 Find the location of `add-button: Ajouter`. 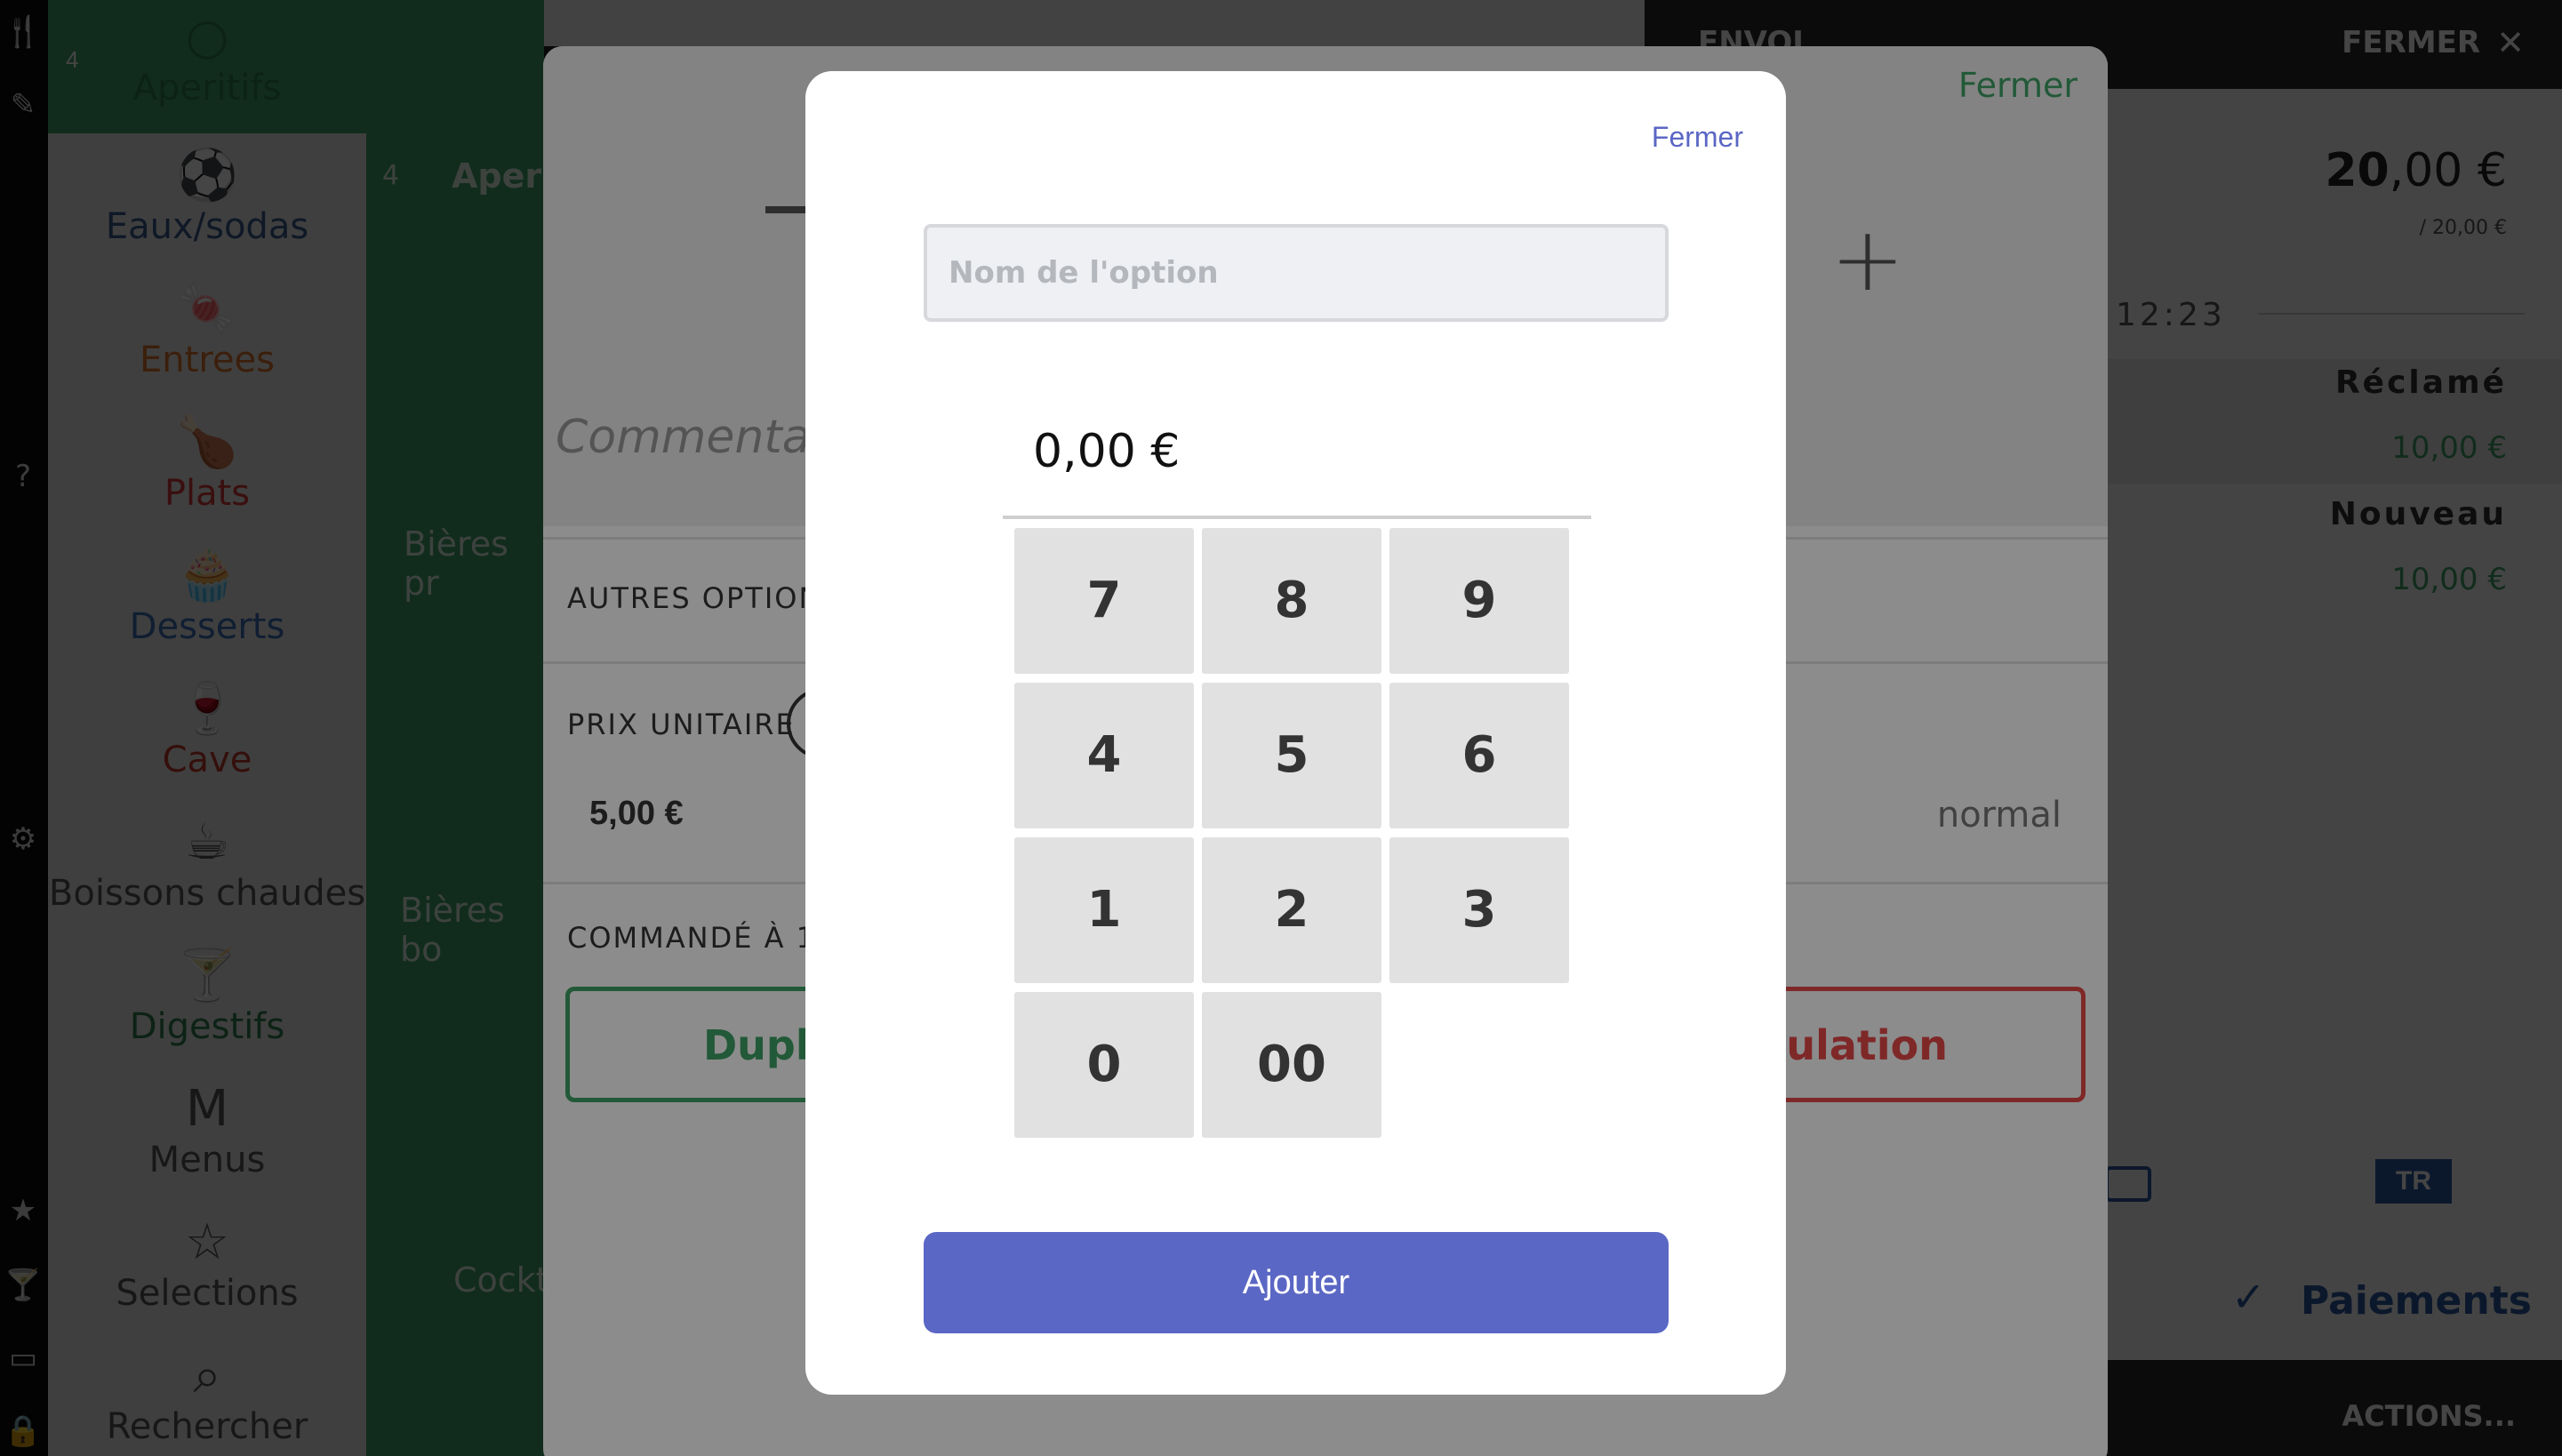

add-button: Ajouter is located at coordinates (1296, 1282).